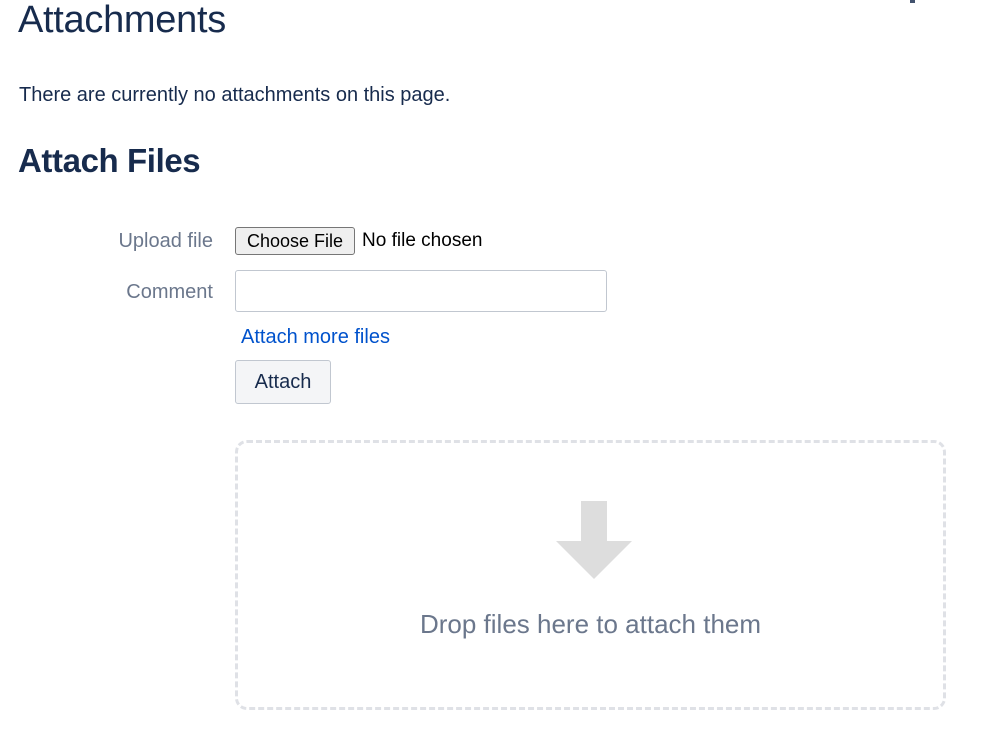  I want to click on comment-input, so click(421, 291).